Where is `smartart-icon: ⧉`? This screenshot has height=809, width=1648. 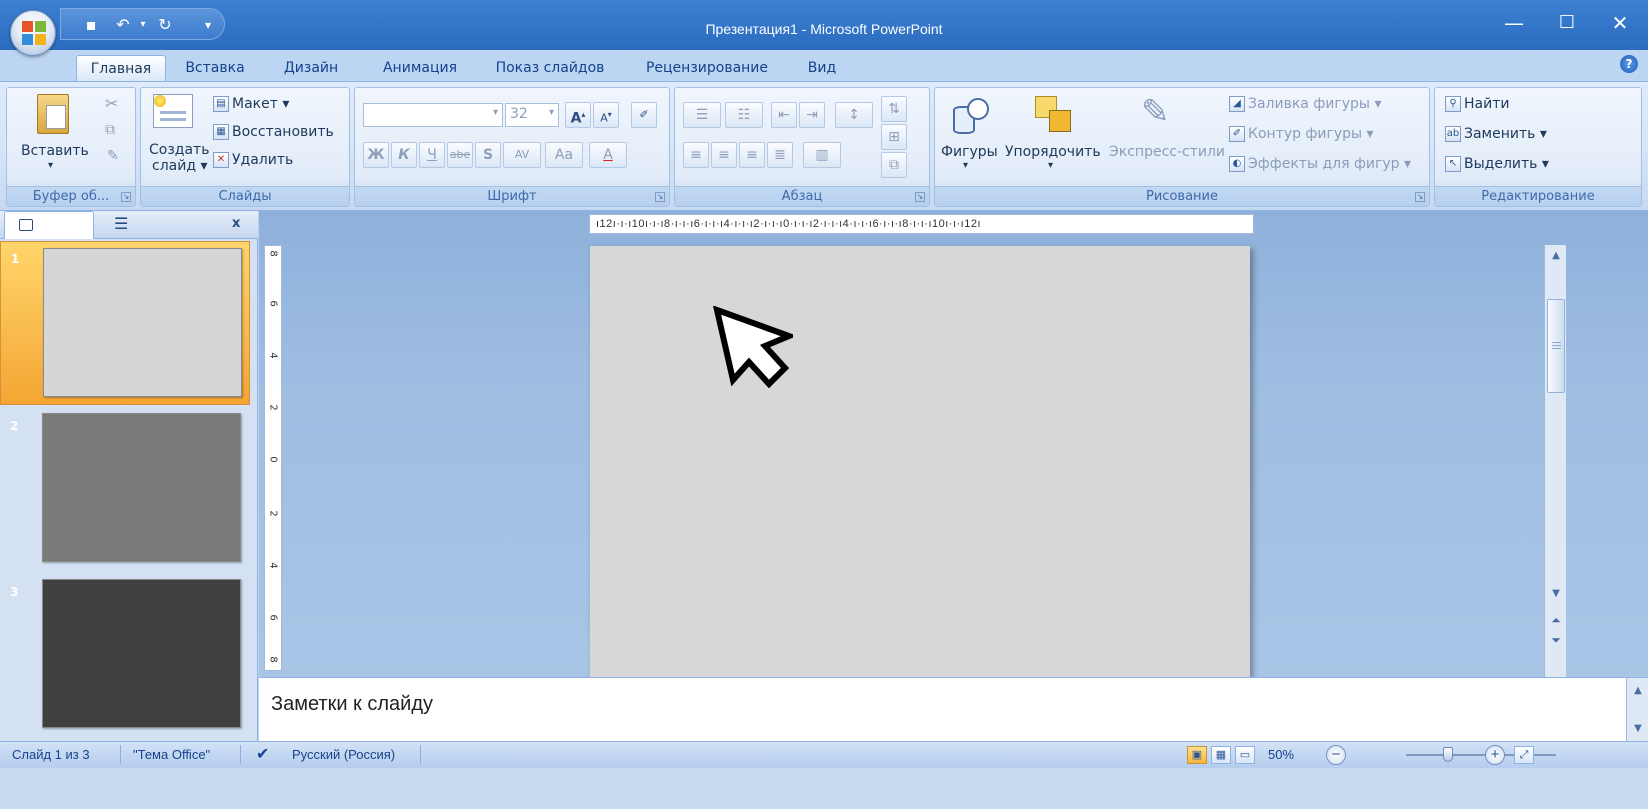 smartart-icon: ⧉ is located at coordinates (894, 165).